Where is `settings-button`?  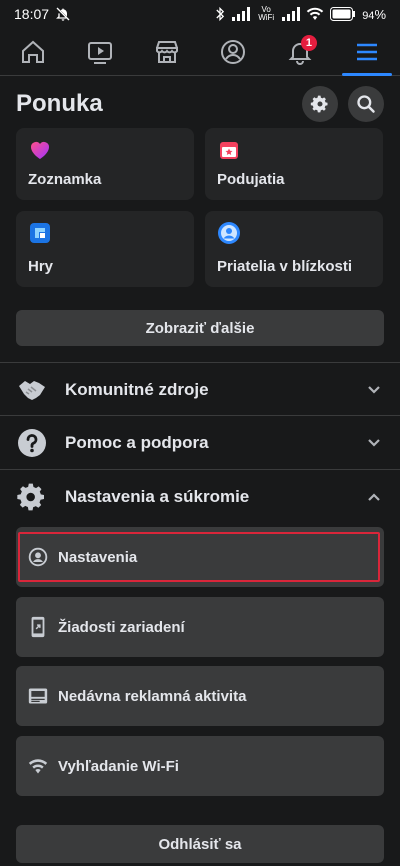 settings-button is located at coordinates (320, 104).